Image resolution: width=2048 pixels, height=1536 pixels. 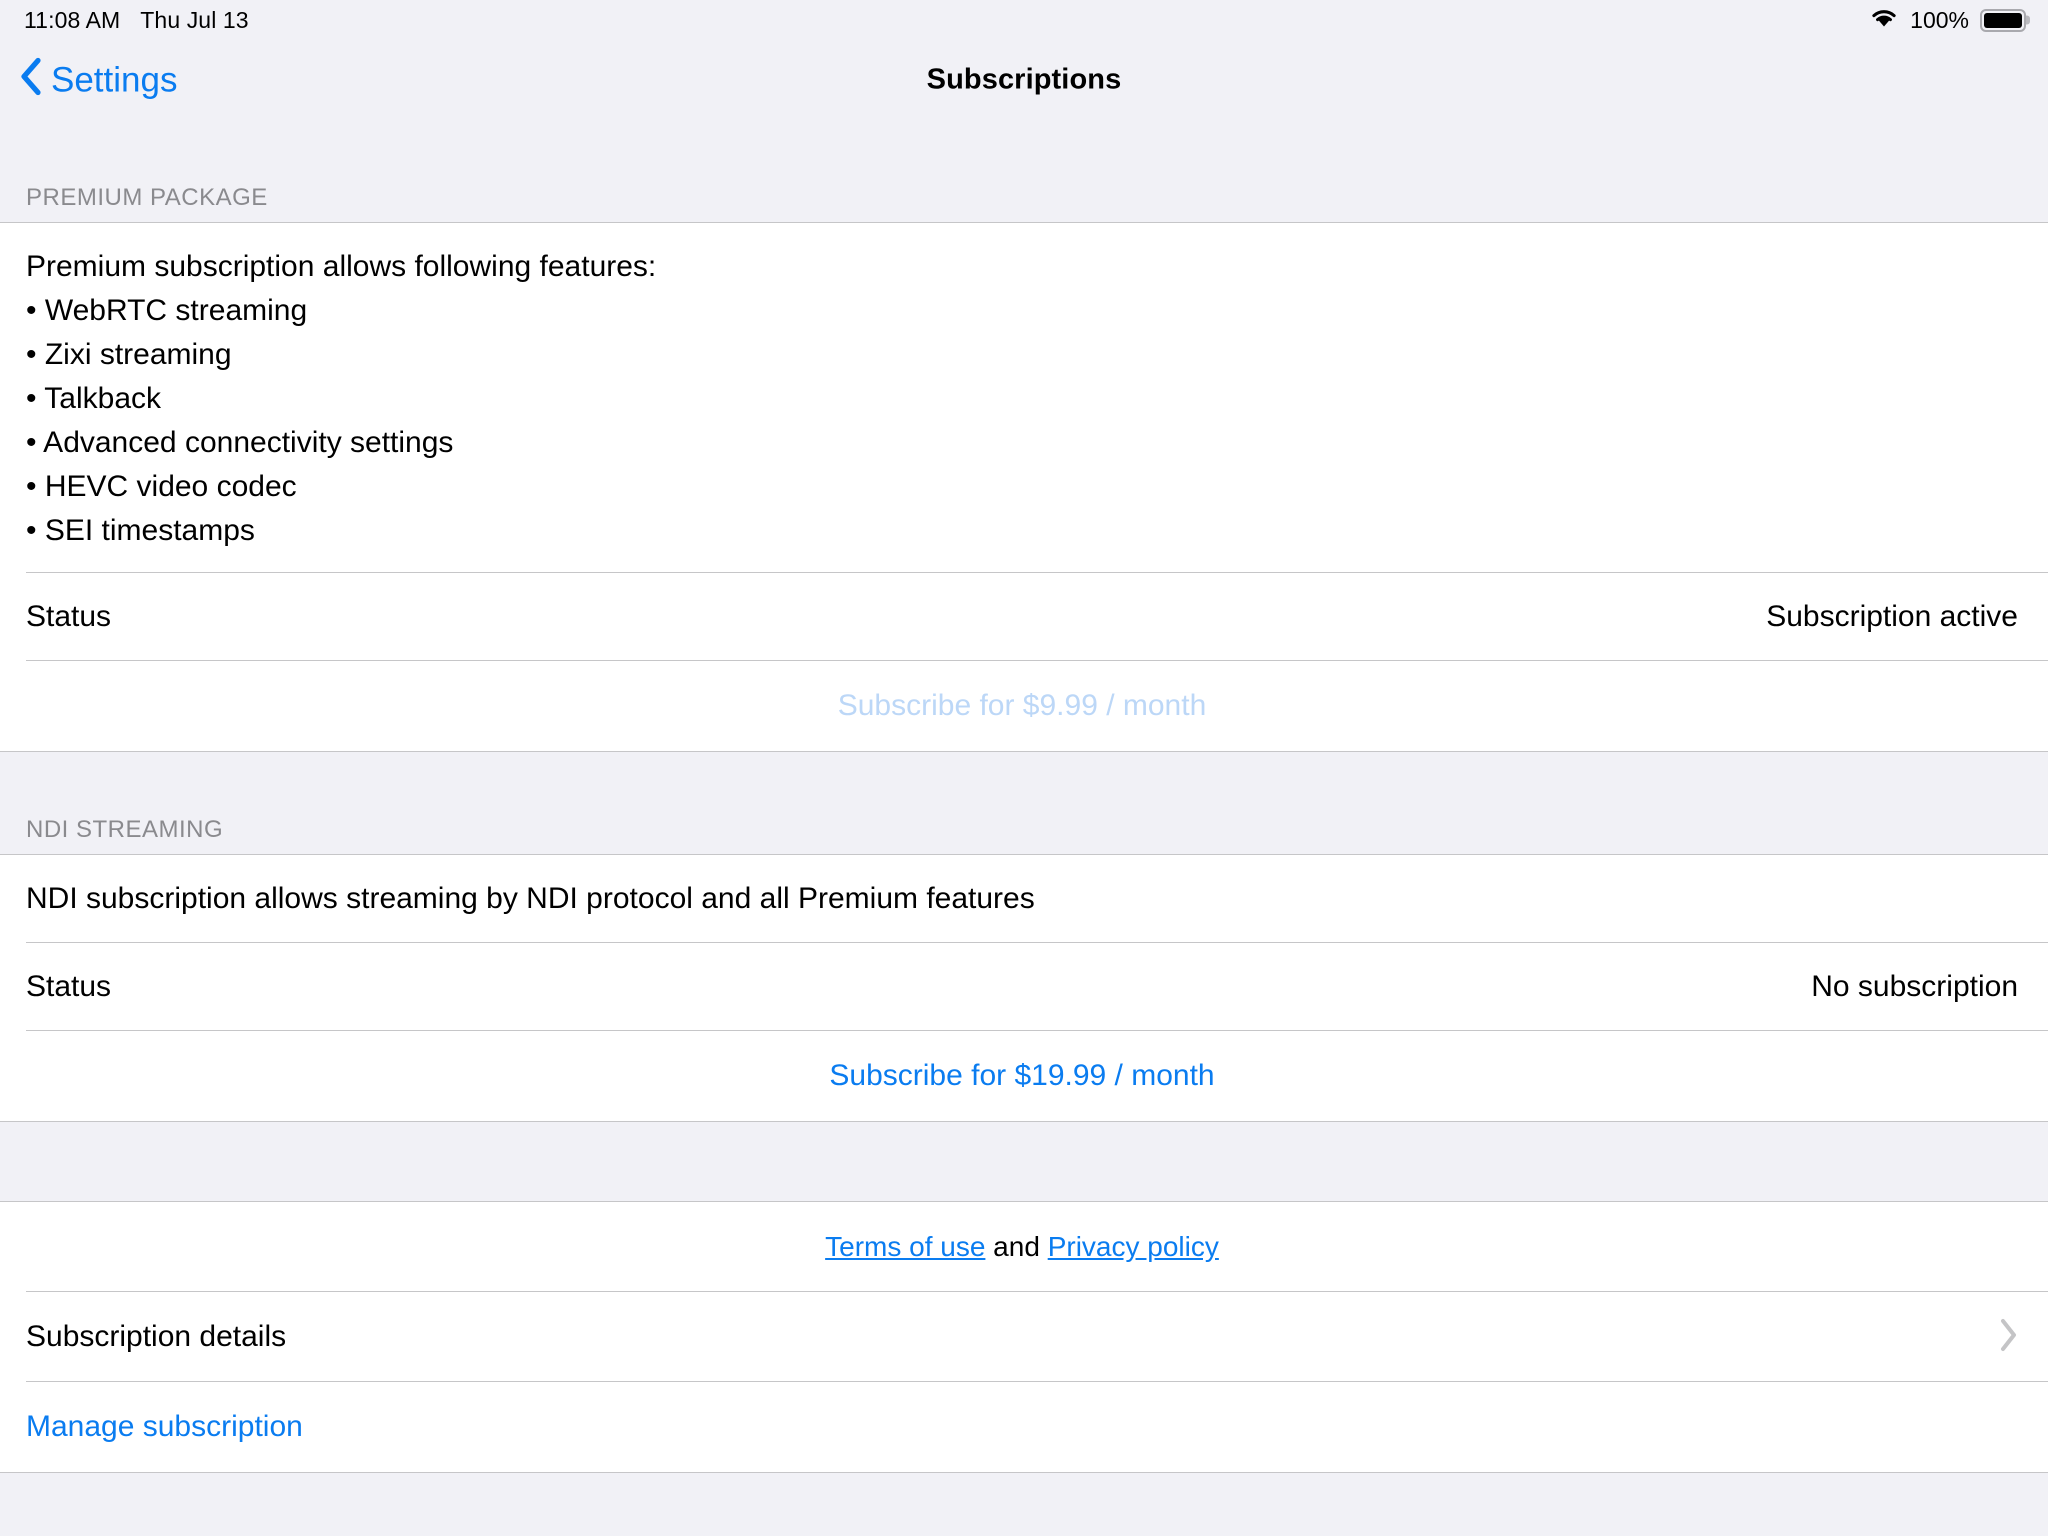 What do you see at coordinates (2008, 1337) in the screenshot?
I see `chevron-right-icon` at bounding box center [2008, 1337].